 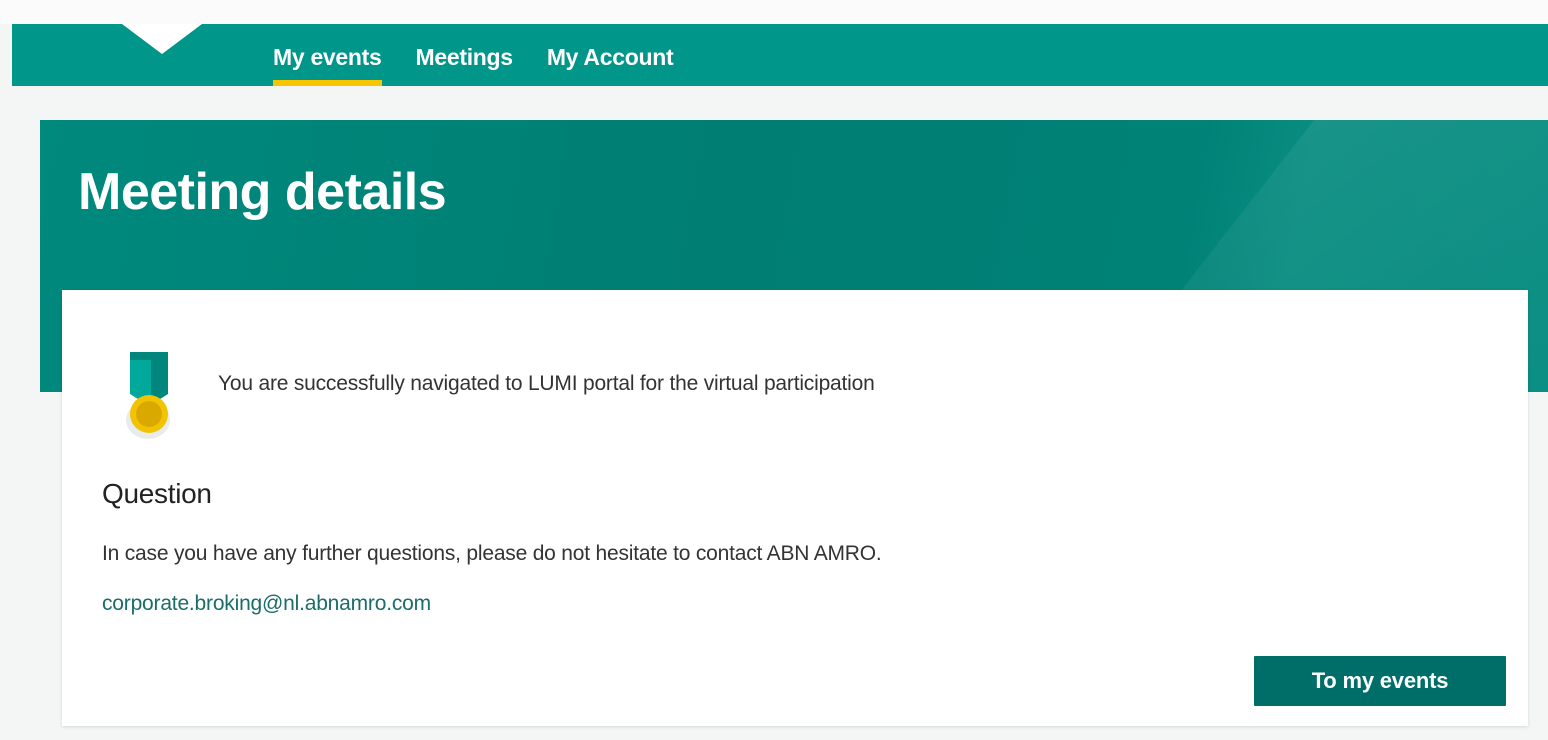 What do you see at coordinates (610, 55) in the screenshot?
I see `nav-item-my-account: My Account` at bounding box center [610, 55].